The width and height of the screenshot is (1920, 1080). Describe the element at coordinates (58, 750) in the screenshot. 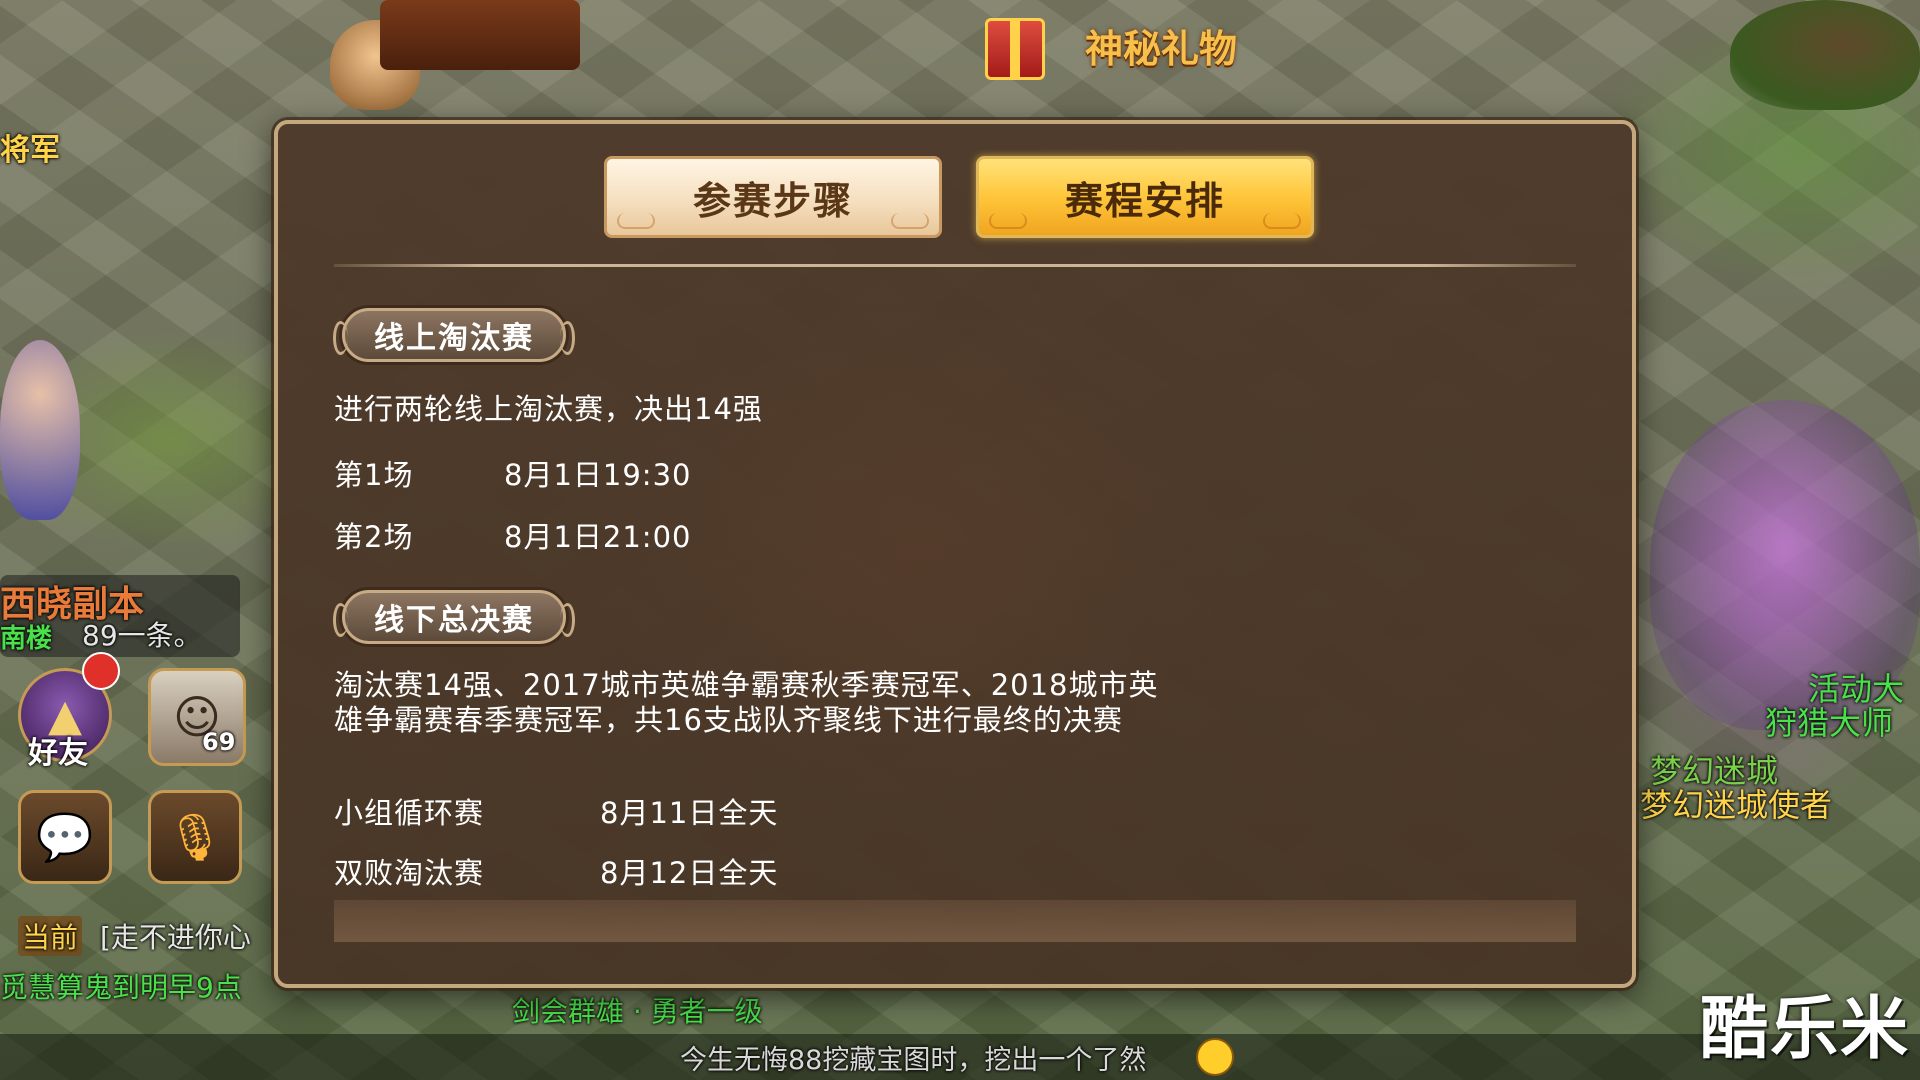

I see `friends-label: 好友` at that location.